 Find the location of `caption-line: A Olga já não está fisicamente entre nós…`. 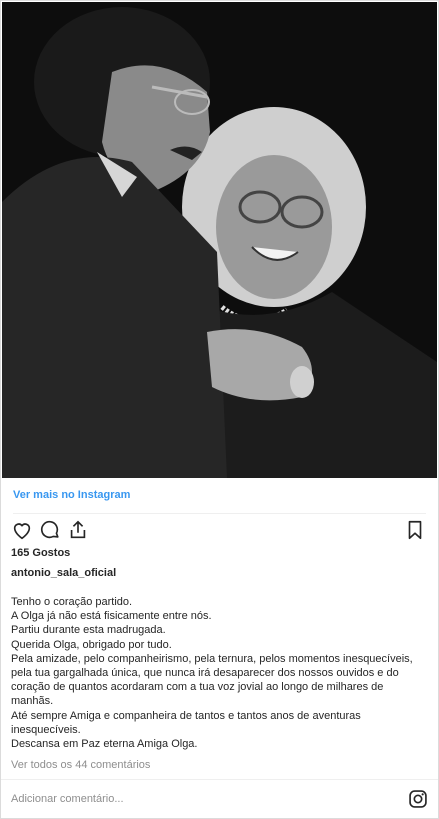

caption-line: A Olga já não está fisicamente entre nós… is located at coordinates (111, 616).